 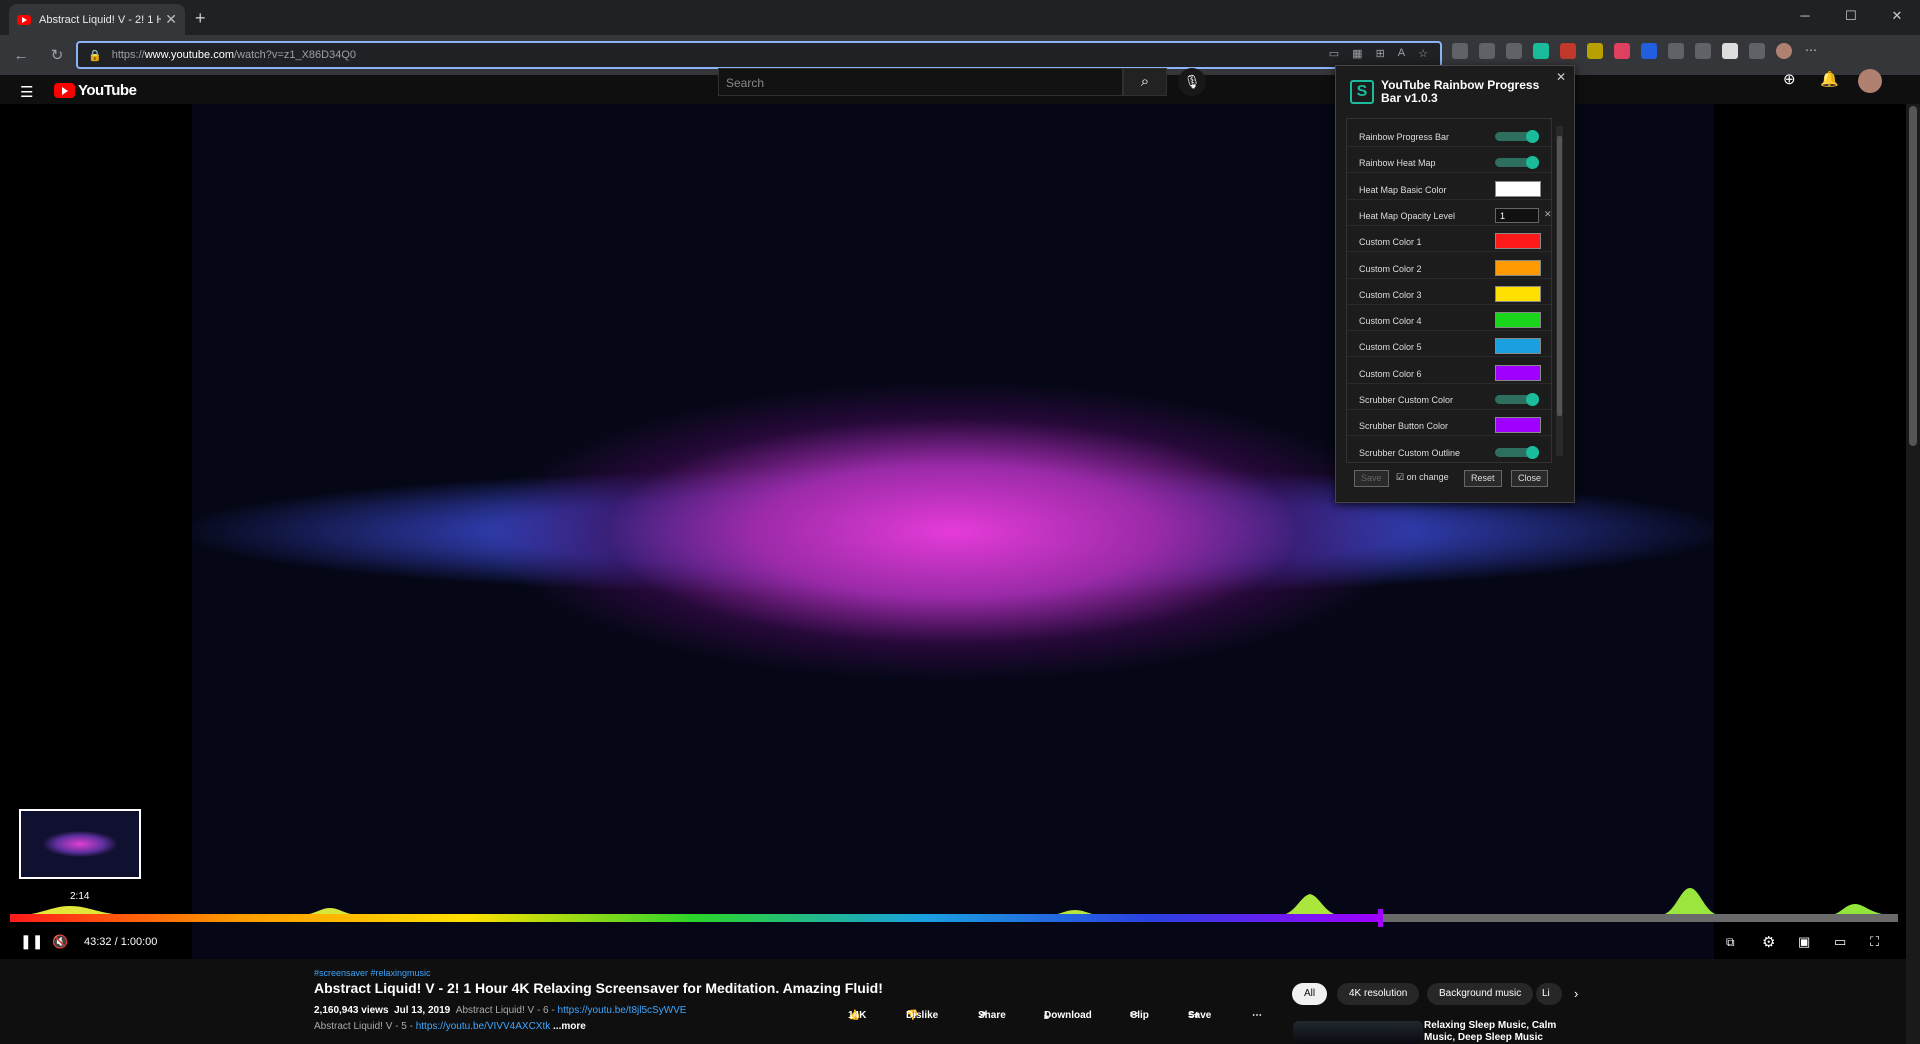 I want to click on page-scrollbar, so click(x=1913, y=574).